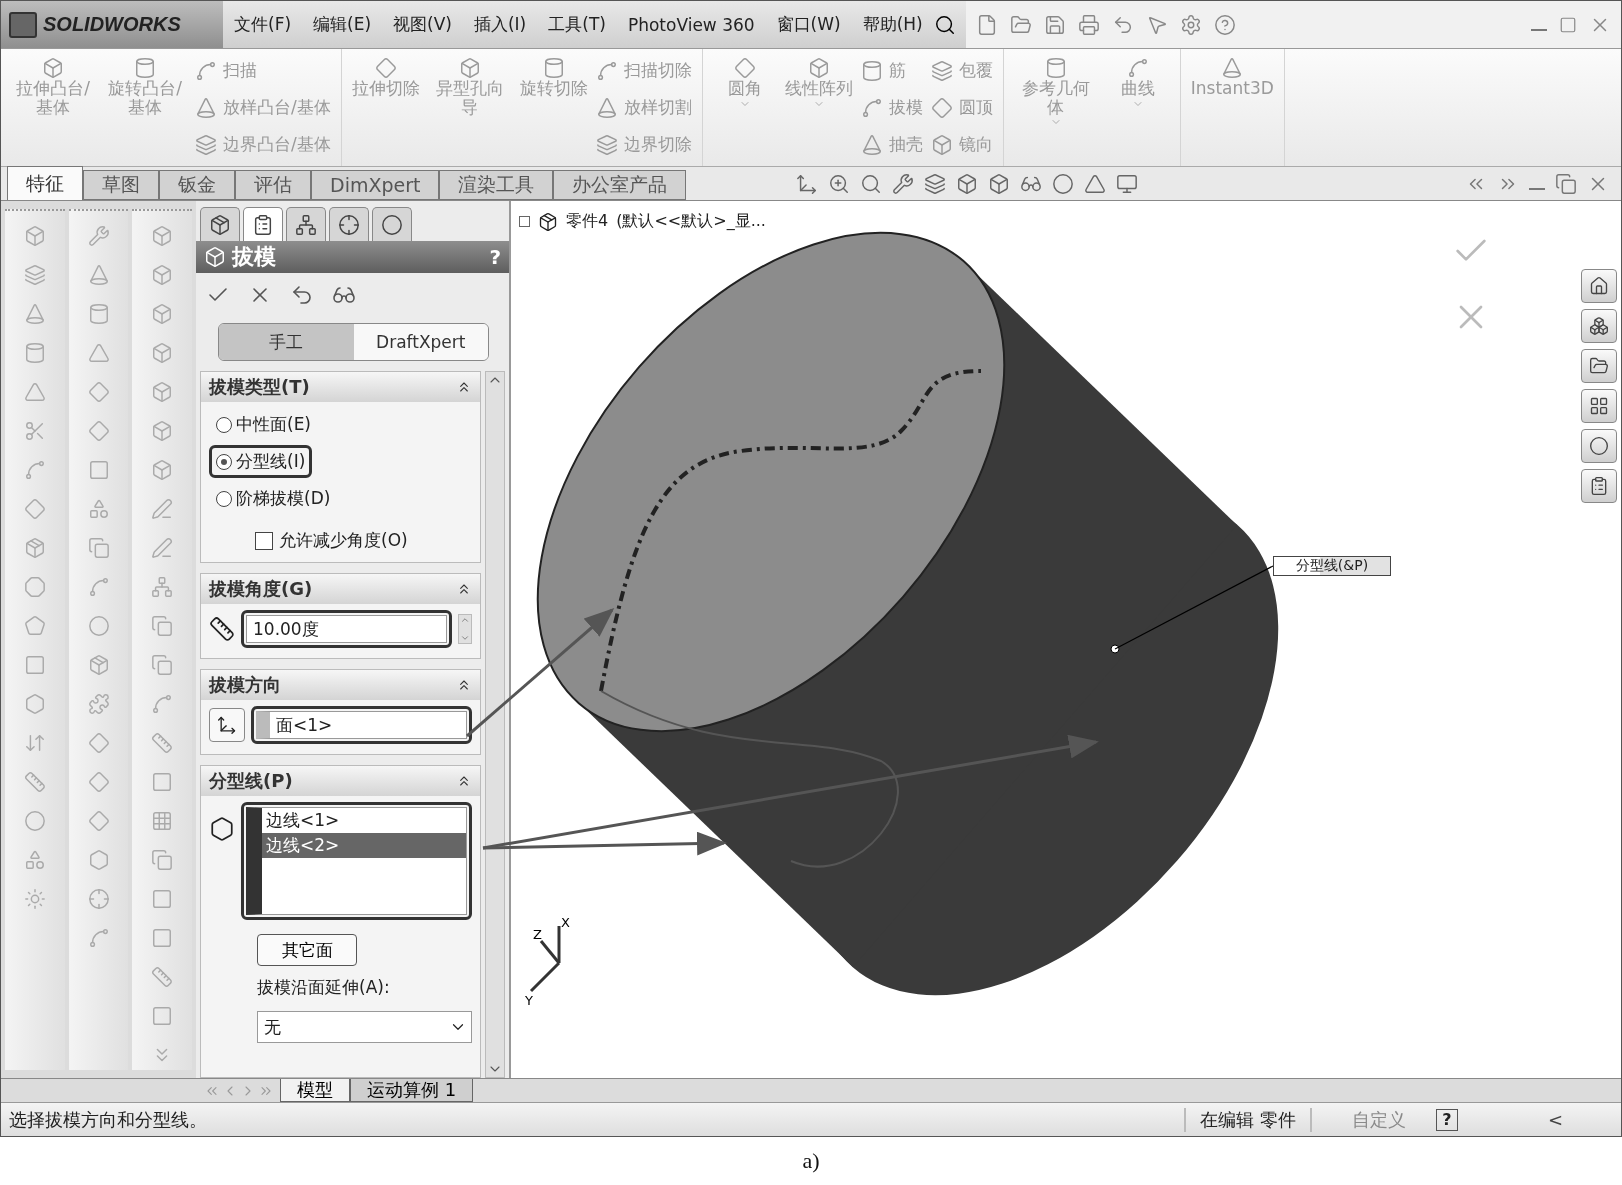  Describe the element at coordinates (1332, 566) in the screenshot. I see `callout-label: 分型线(&P)` at that location.